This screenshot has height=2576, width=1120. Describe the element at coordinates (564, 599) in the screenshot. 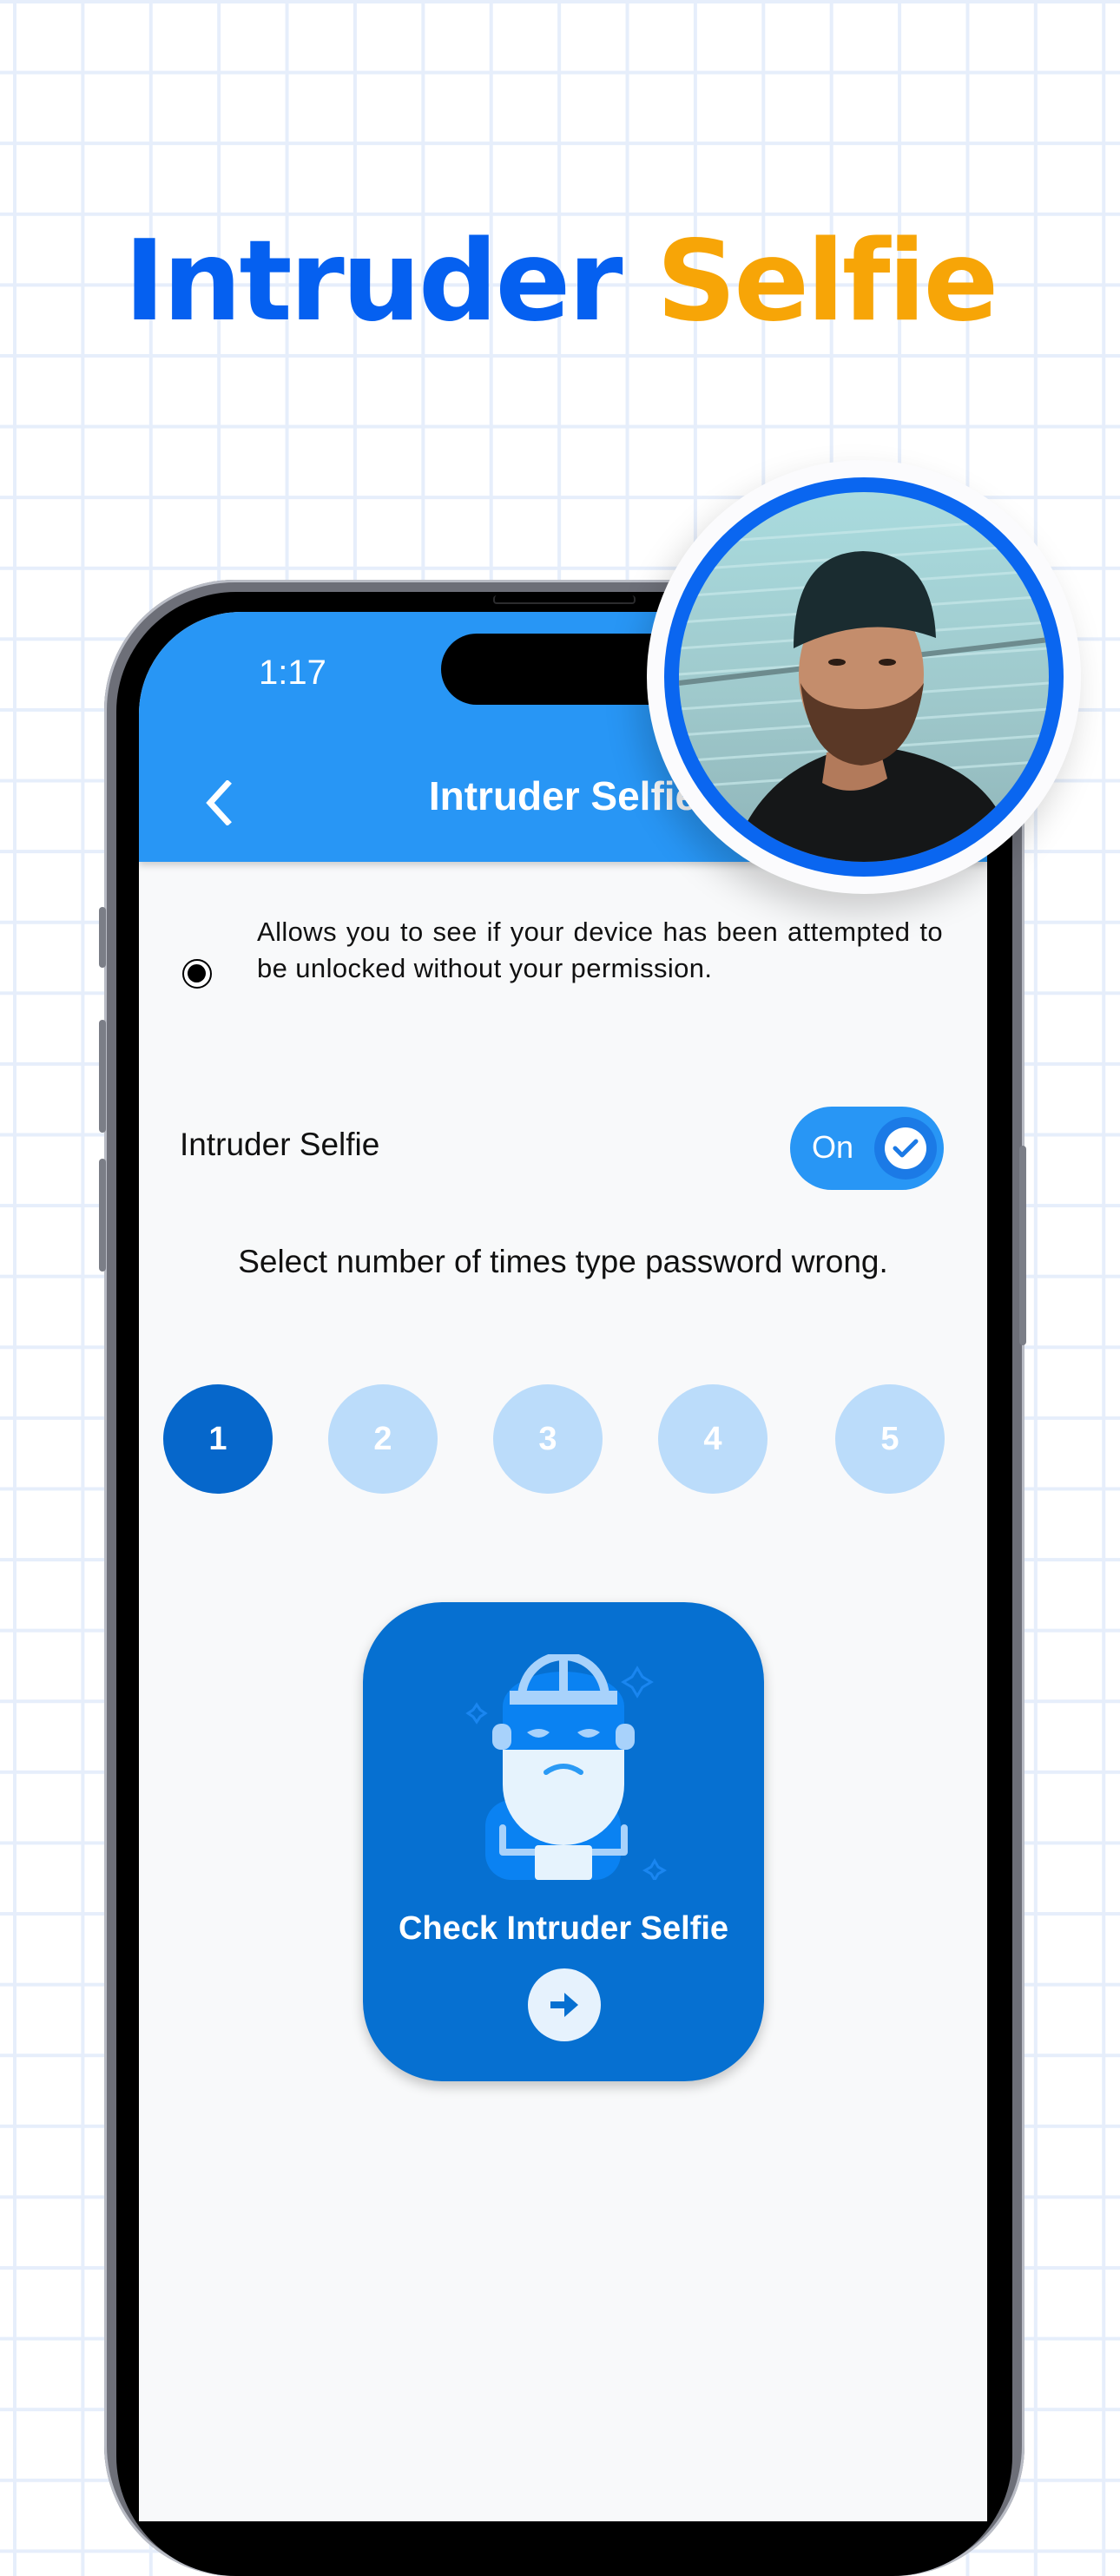

I see `phone-speaker` at that location.